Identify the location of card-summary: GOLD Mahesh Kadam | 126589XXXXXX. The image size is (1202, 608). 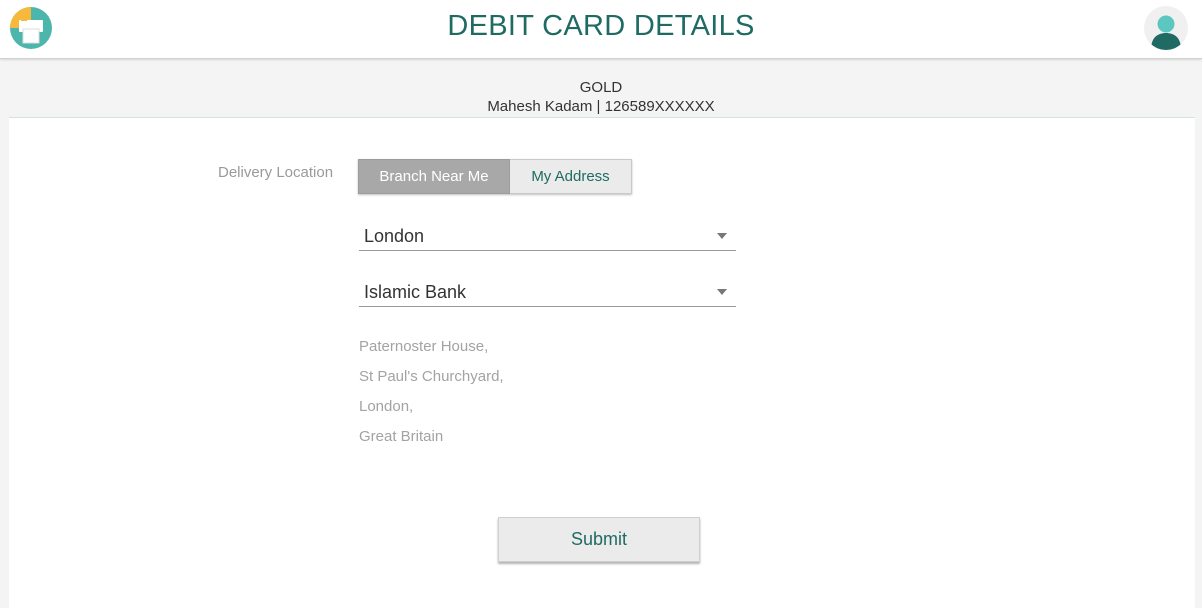
(601, 88).